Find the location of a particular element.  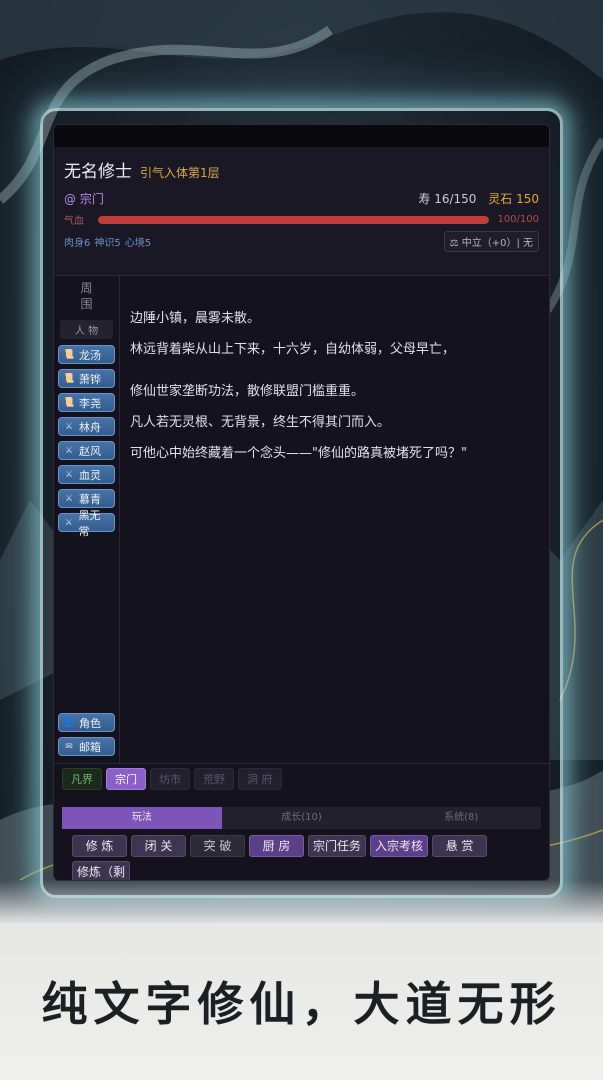

story-line: 凡人若无灵根、无背景，终生不得其门而入。 is located at coordinates (260, 422).